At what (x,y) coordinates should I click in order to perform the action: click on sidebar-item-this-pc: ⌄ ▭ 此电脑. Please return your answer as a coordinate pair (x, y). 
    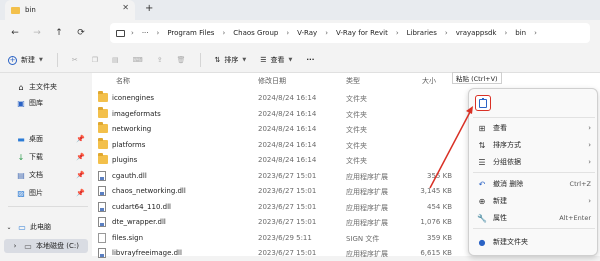
    Looking at the image, I should click on (27, 227).